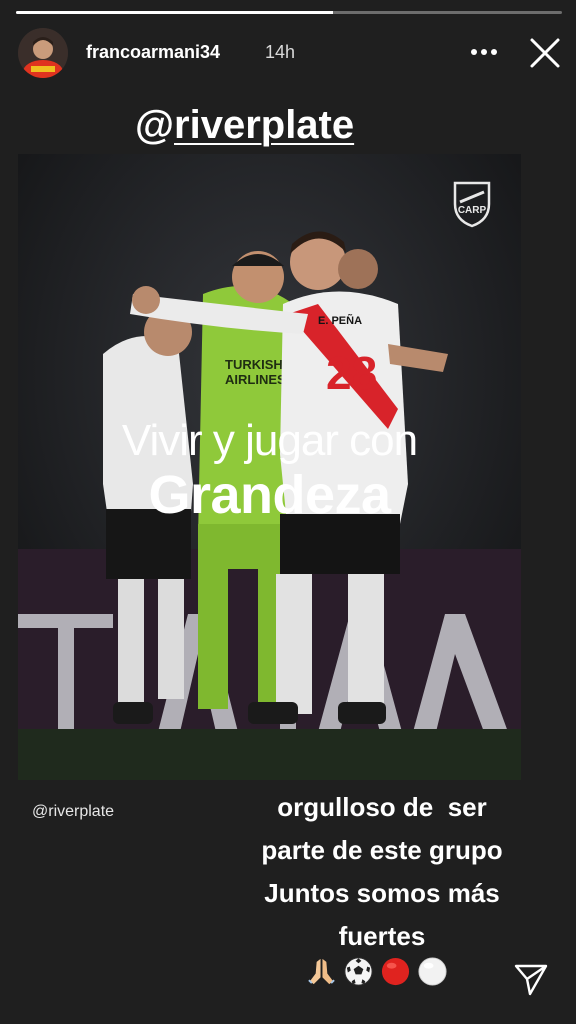  I want to click on caption-line3: Juntos somos más, so click(382, 893).